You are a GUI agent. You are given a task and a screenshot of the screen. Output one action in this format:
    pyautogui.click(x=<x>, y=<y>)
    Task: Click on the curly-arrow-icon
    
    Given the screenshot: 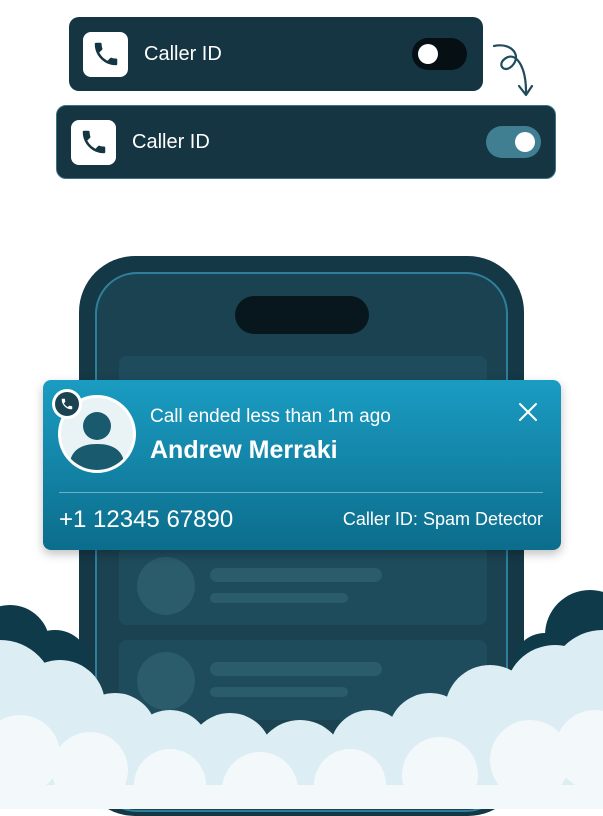 What is the action you would take?
    pyautogui.click(x=513, y=70)
    